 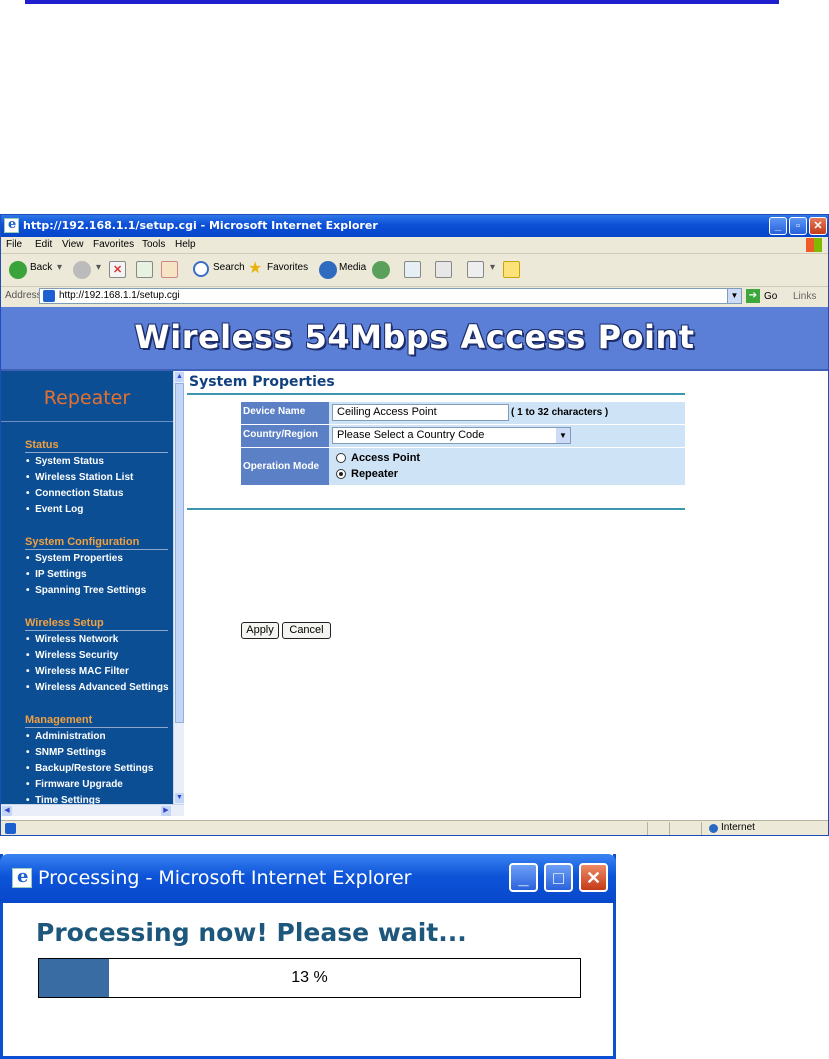 I want to click on apply-button: Apply, so click(x=260, y=630).